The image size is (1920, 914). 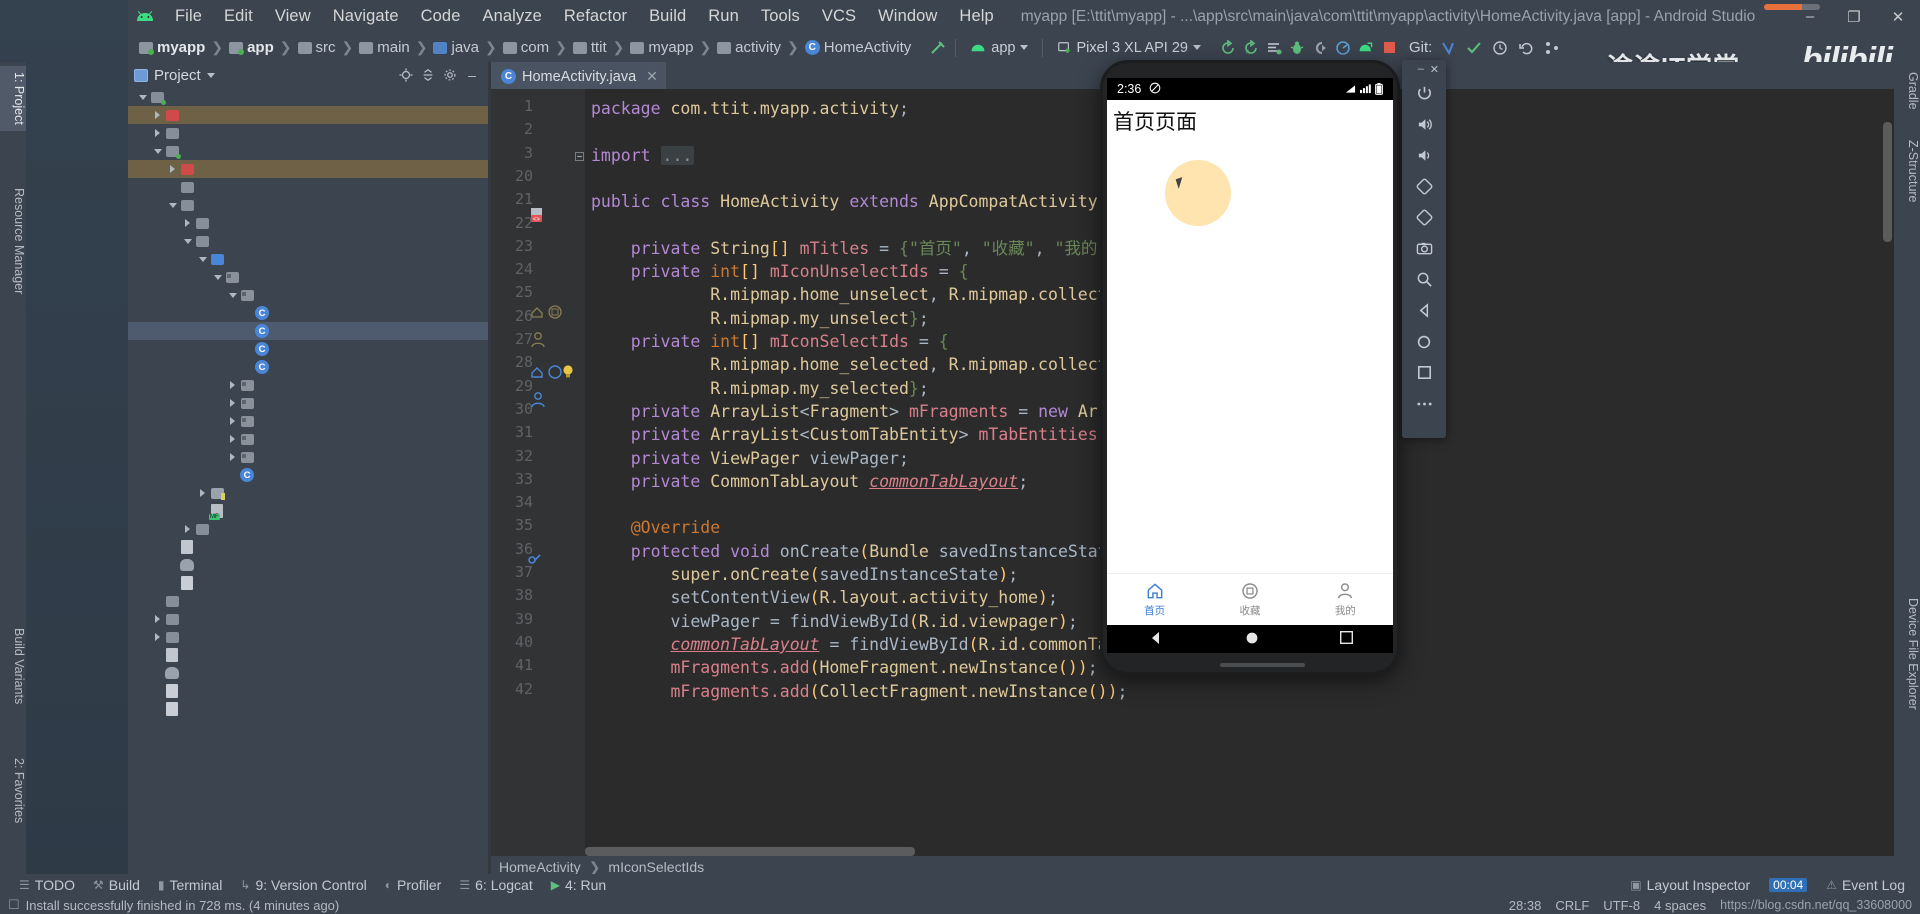 I want to click on run-configuration-selector: app, so click(x=999, y=48).